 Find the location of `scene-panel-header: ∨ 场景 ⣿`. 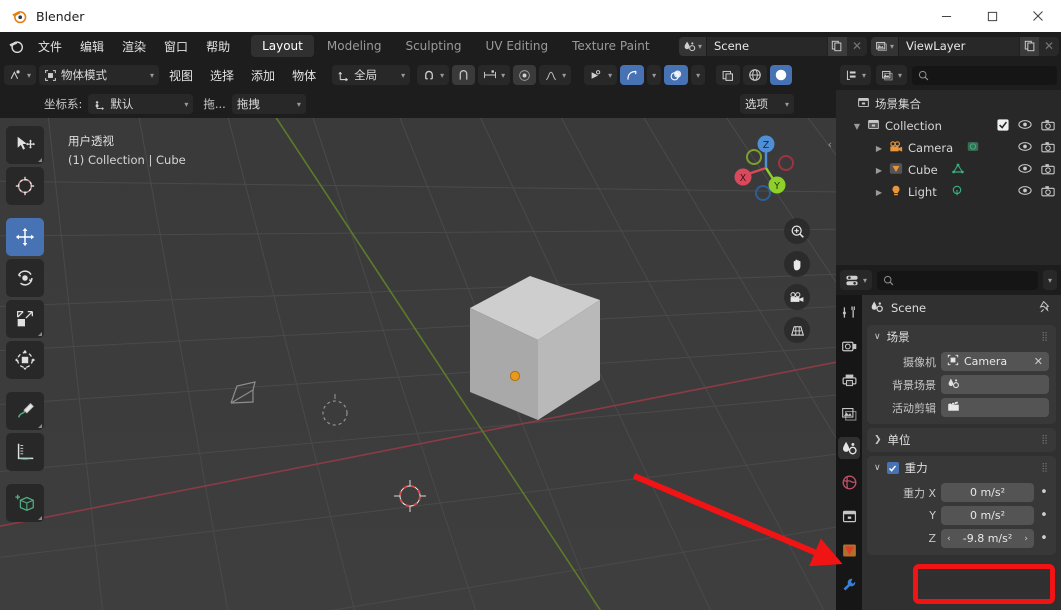

scene-panel-header: ∨ 场景 ⣿ is located at coordinates (961, 337).